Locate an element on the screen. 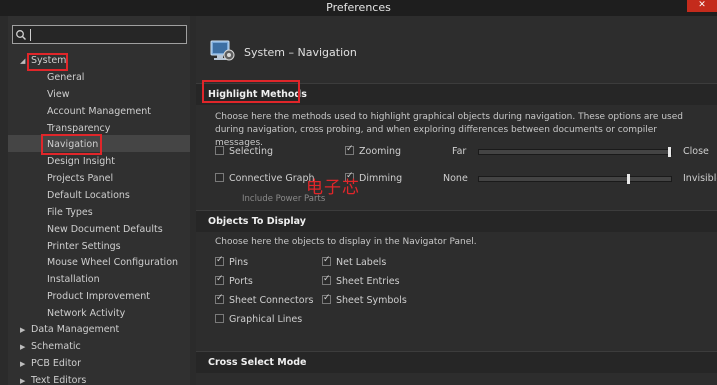 This screenshot has width=717, height=385. tree-item-data-management: ▶ Data Management is located at coordinates (70, 330).